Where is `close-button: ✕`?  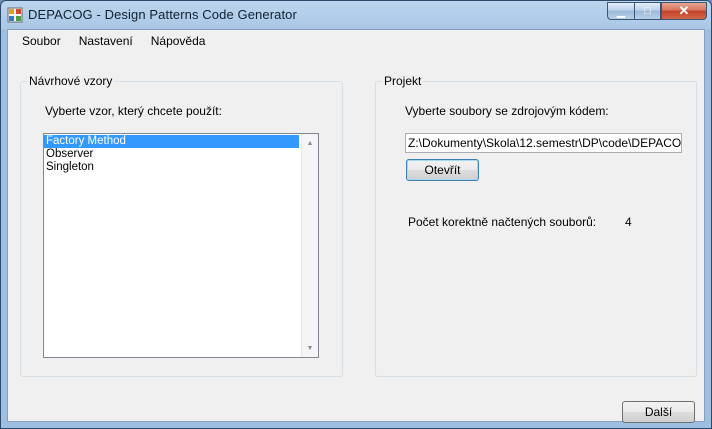 close-button: ✕ is located at coordinates (684, 11).